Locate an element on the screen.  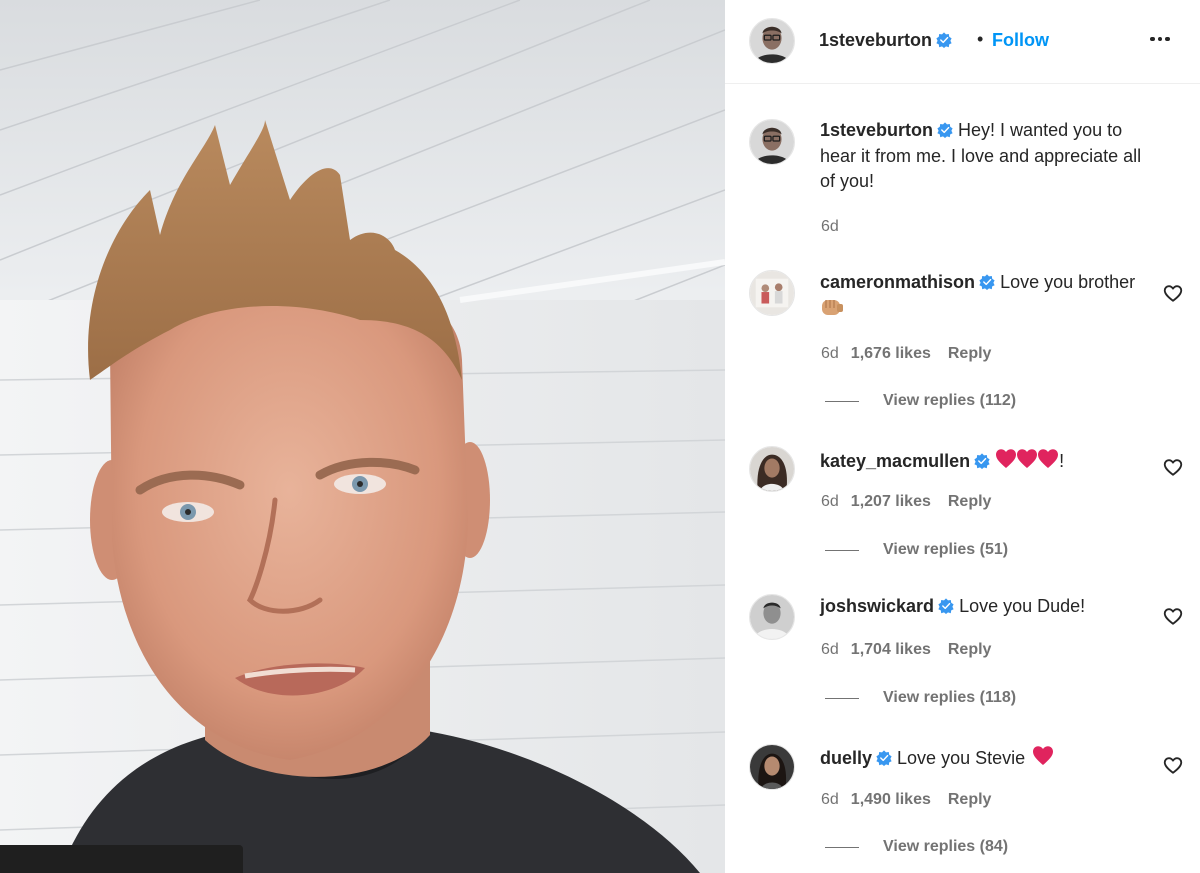
author-username-text: 1steveburton is located at coordinates (876, 40).